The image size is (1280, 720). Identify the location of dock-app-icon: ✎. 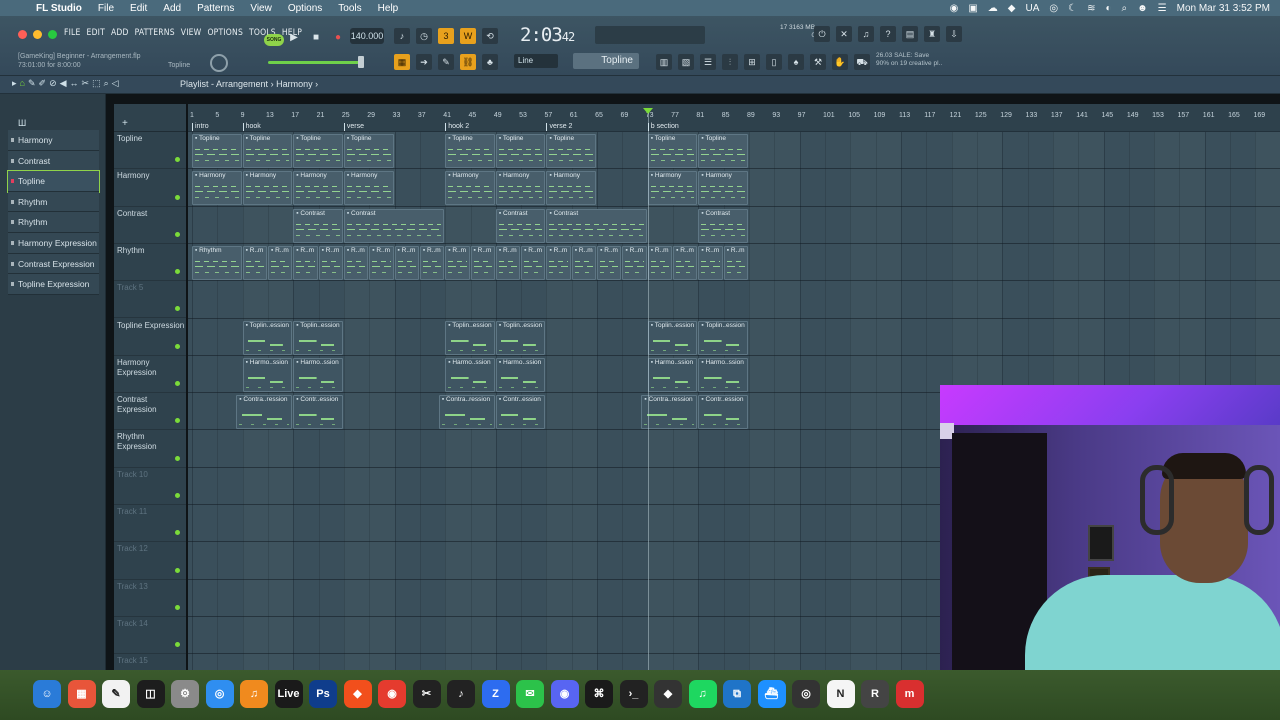
(116, 694).